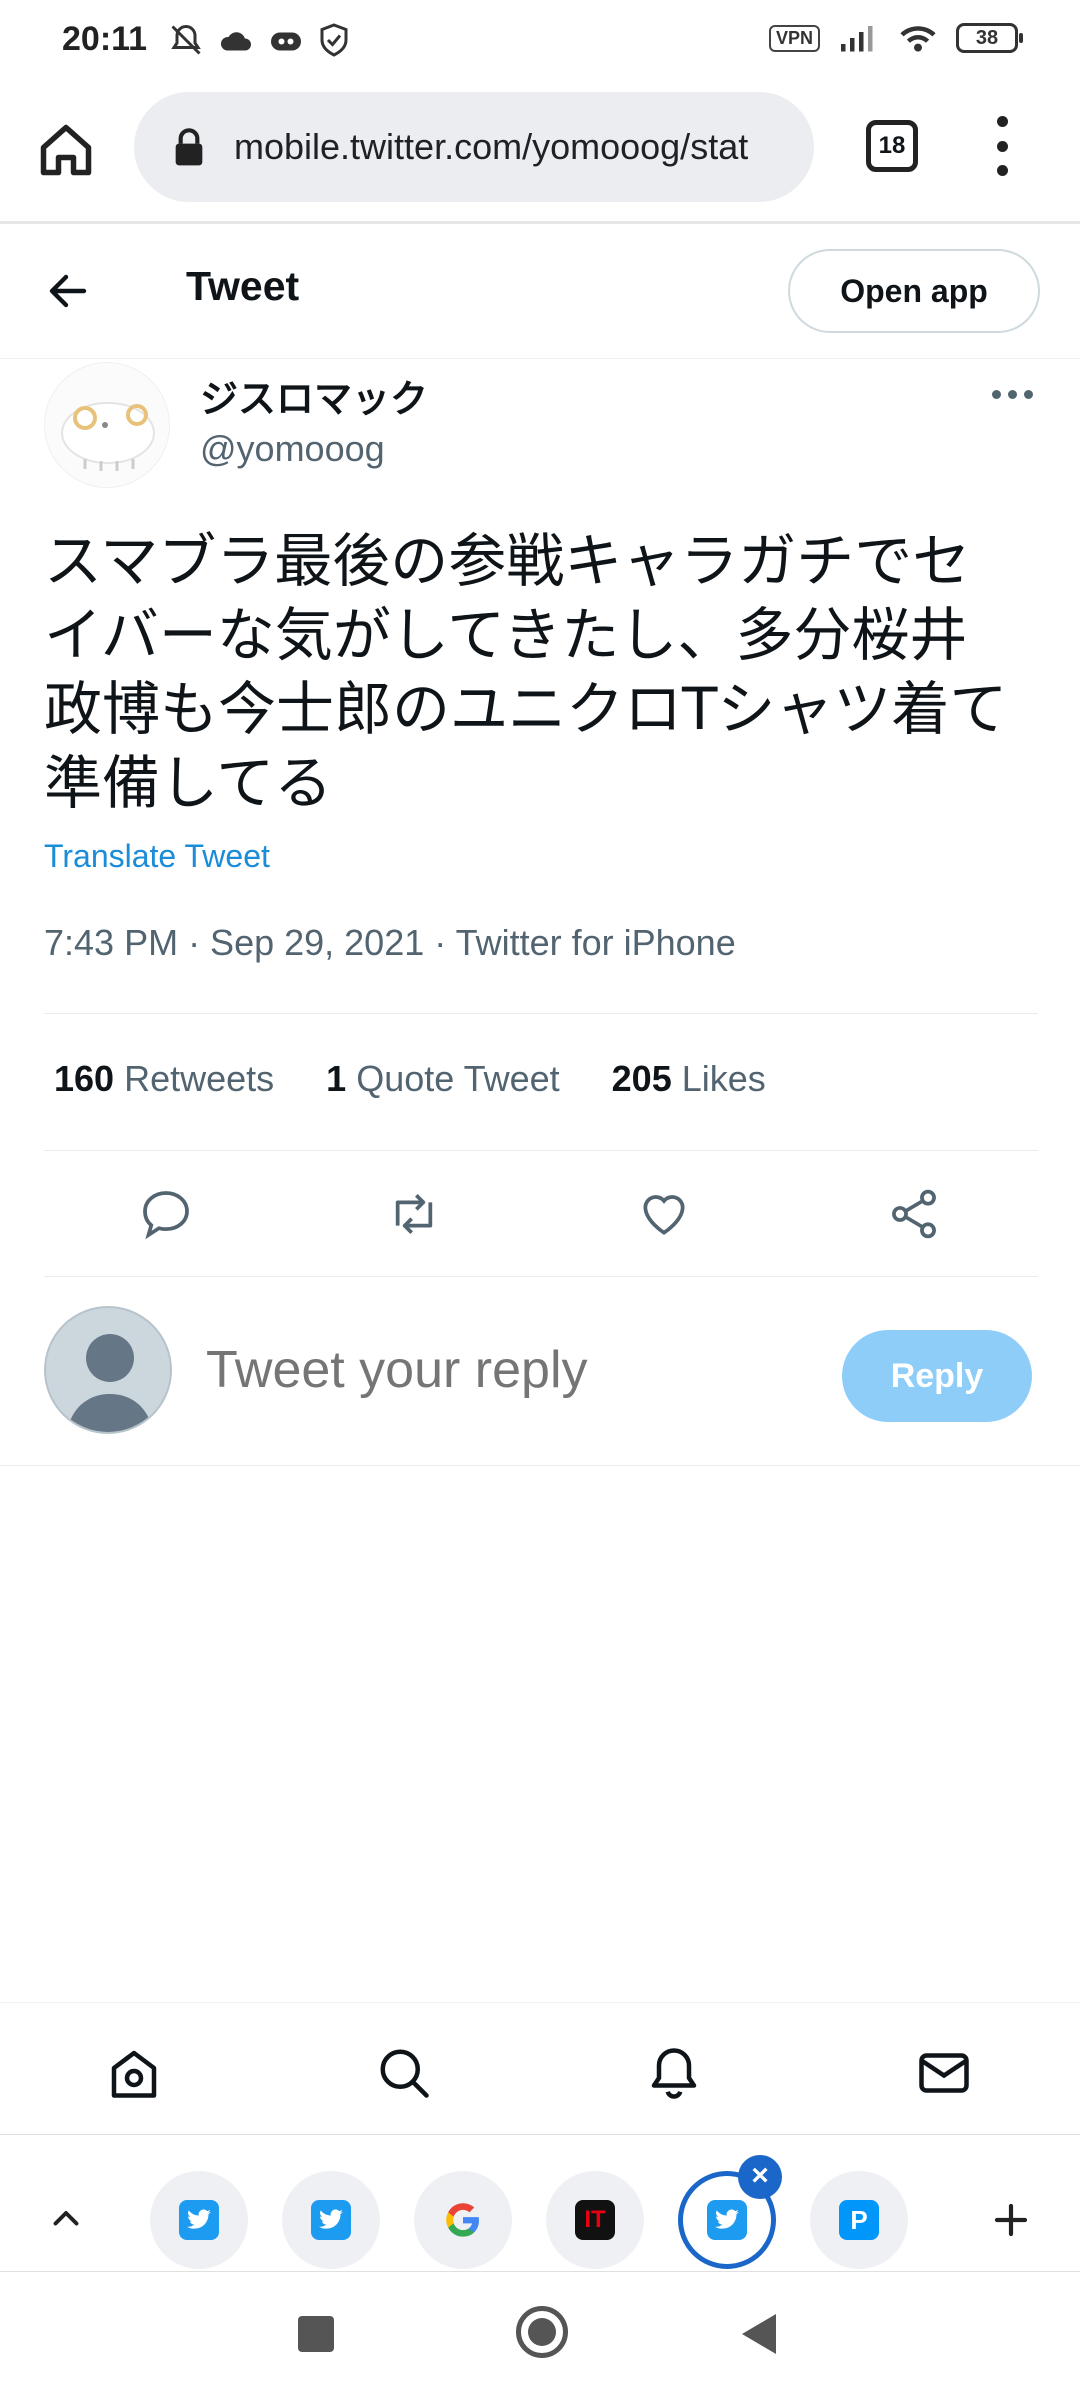  I want to click on quote-tweets-stat: 1 Quote Tweet, so click(443, 1079).